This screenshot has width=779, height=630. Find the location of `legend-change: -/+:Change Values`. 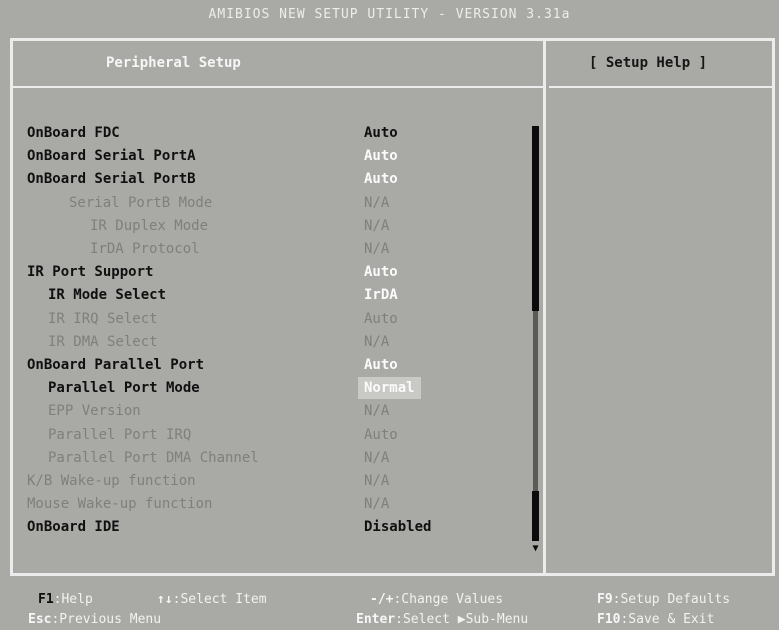

legend-change: -/+:Change Values is located at coordinates (436, 600).